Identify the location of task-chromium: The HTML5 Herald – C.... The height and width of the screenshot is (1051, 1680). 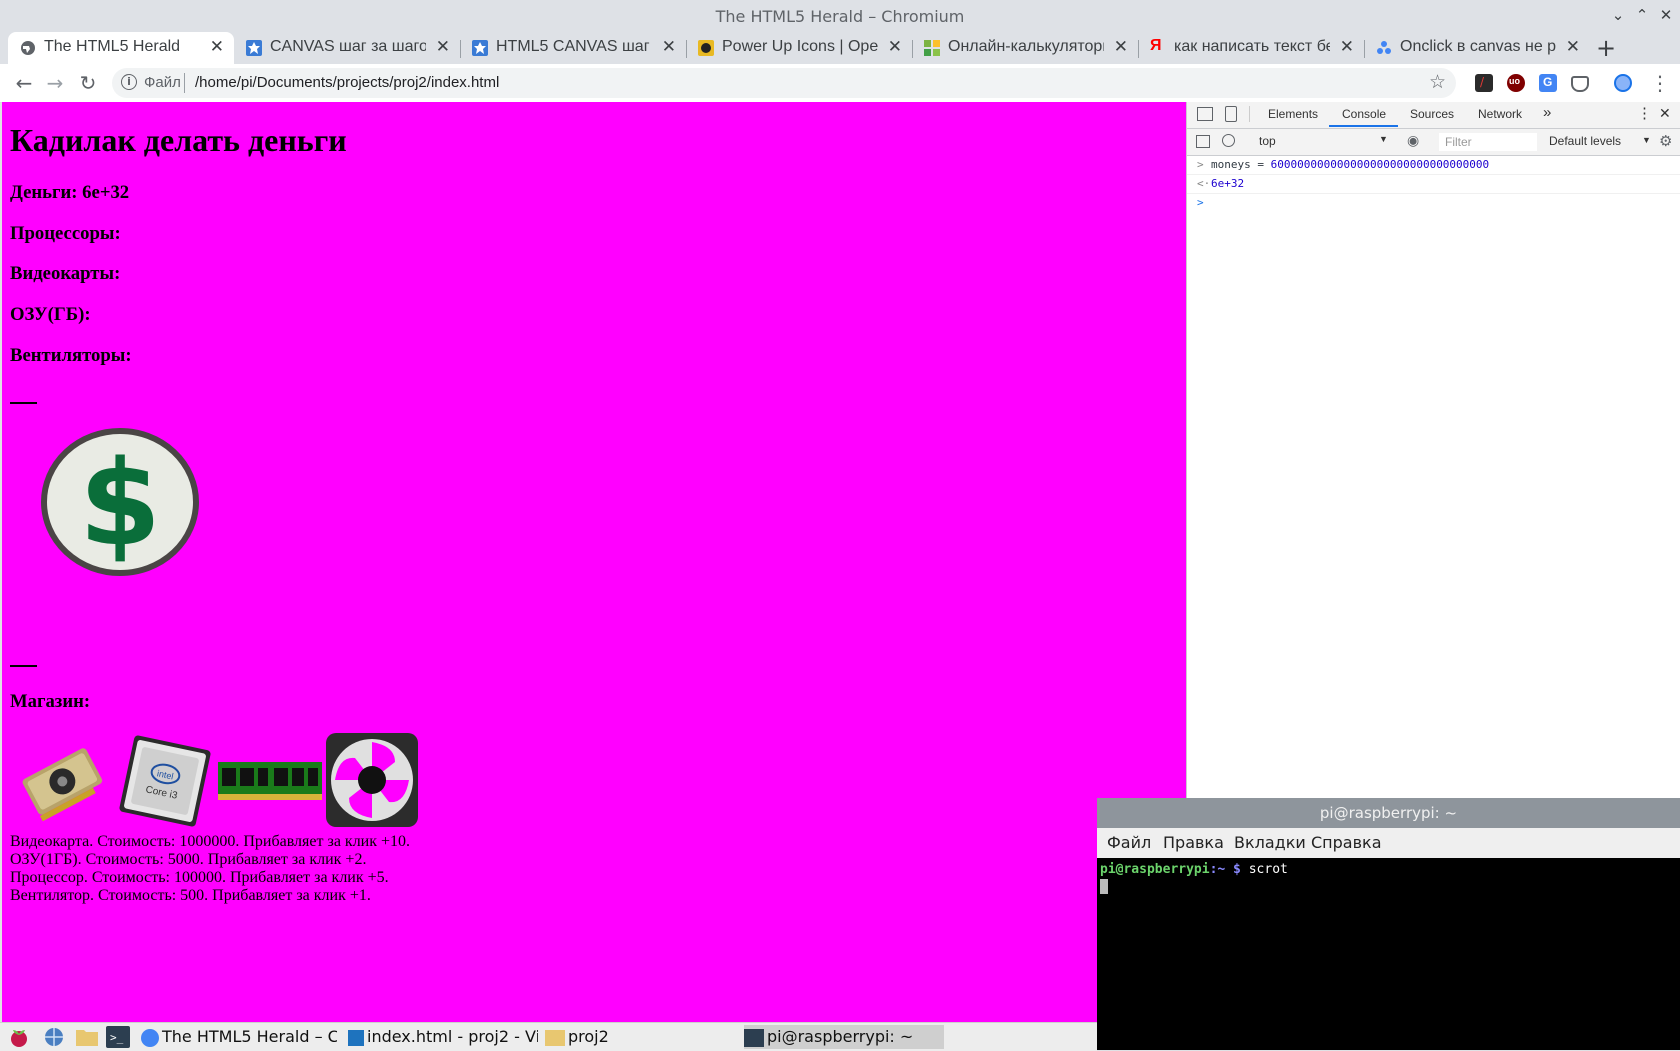
(239, 1037).